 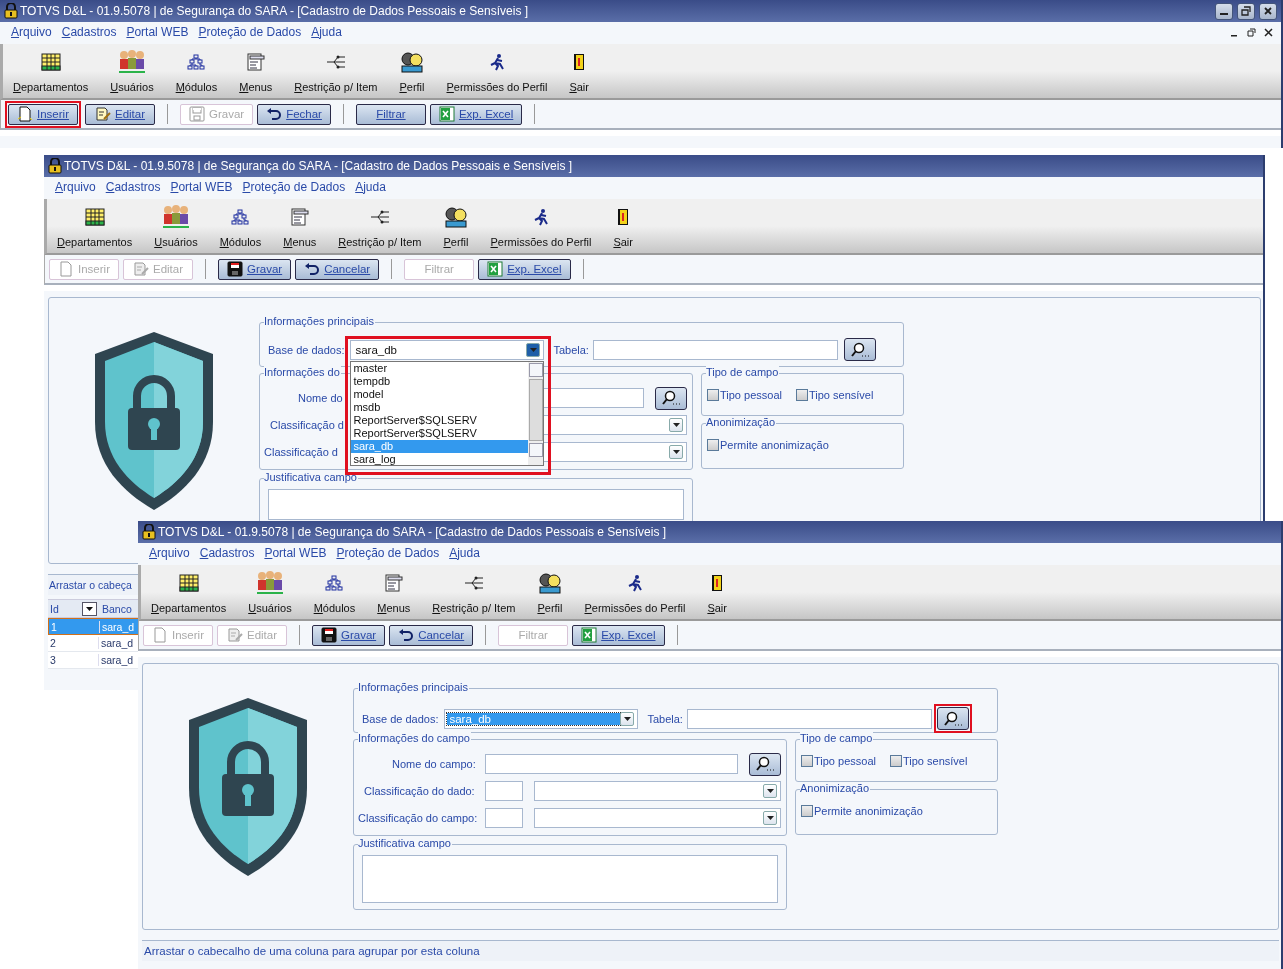 What do you see at coordinates (390, 114) in the screenshot?
I see `action-button: Filtrar` at bounding box center [390, 114].